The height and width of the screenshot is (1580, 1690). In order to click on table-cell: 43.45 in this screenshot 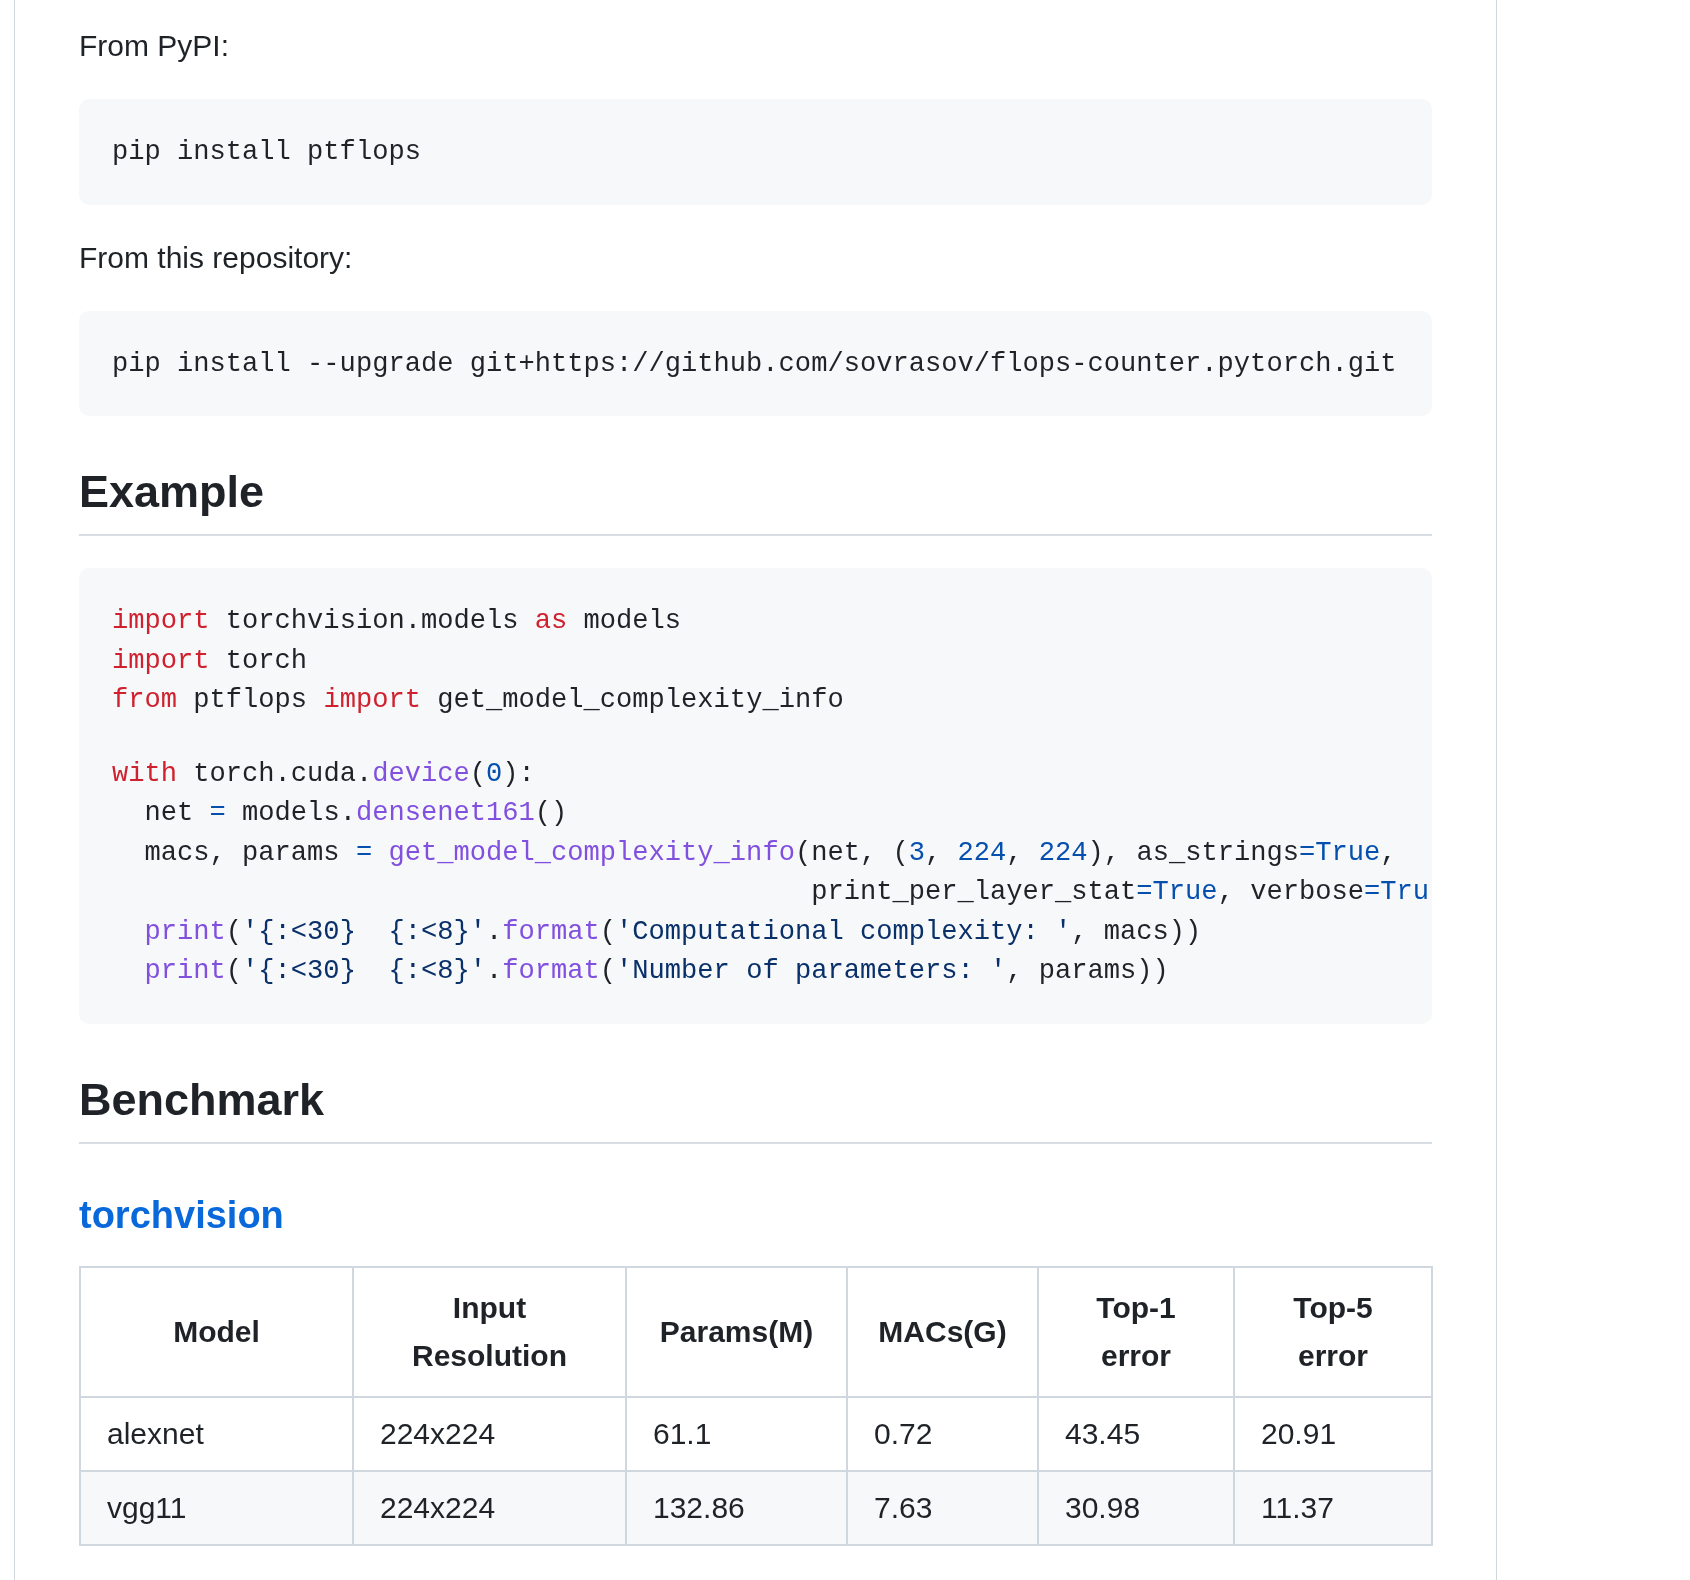, I will do `click(1136, 1433)`.